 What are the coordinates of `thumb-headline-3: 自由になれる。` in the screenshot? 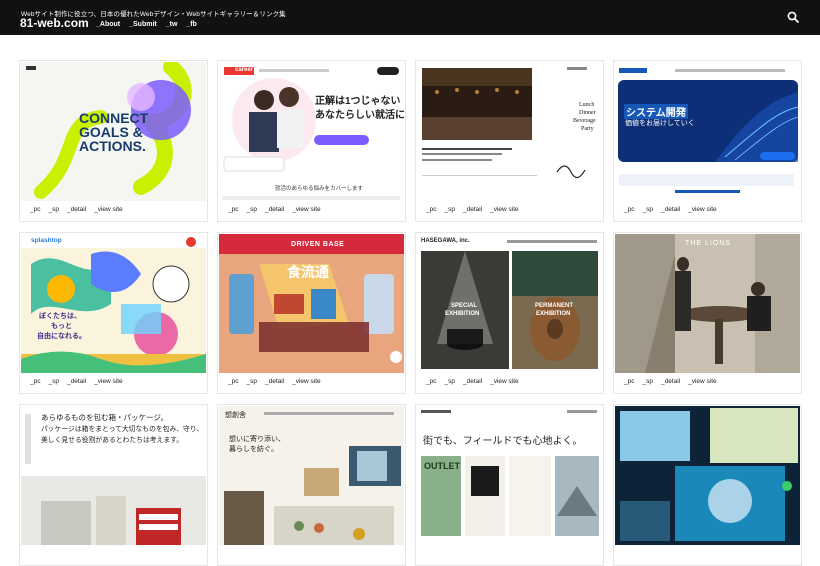 It's located at (61, 336).